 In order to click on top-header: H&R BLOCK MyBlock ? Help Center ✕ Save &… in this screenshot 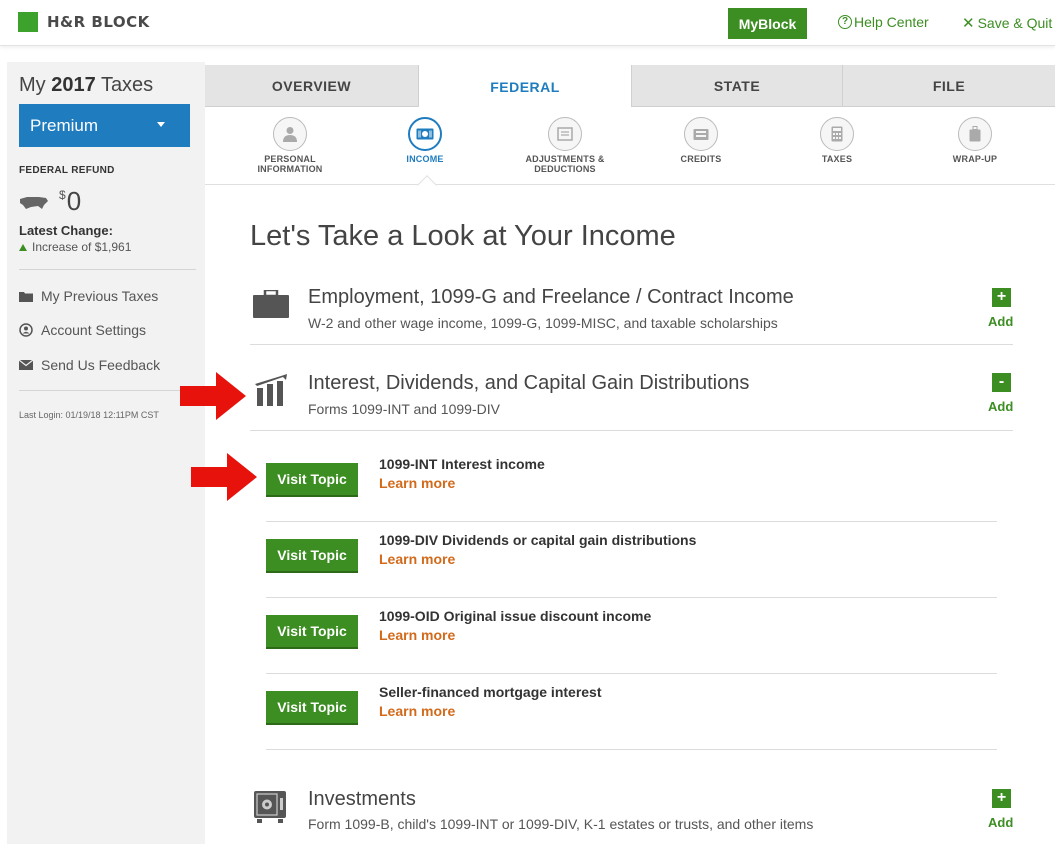, I will do `click(527, 23)`.